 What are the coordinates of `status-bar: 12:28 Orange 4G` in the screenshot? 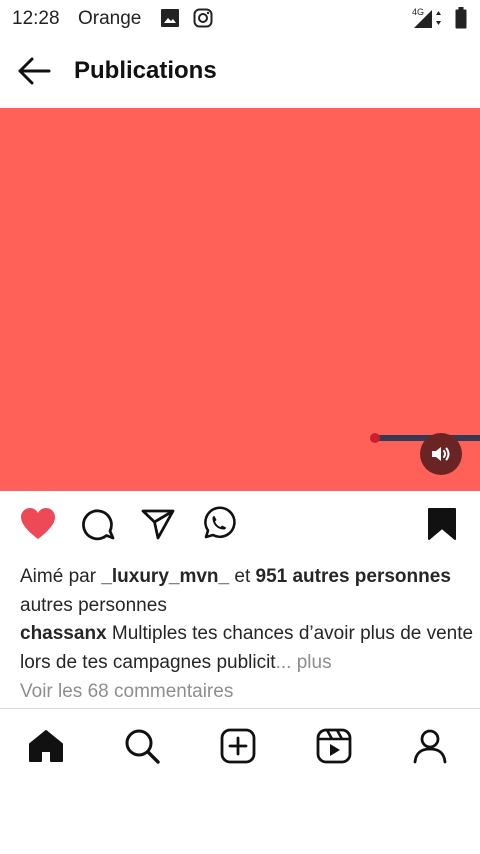 It's located at (240, 18).